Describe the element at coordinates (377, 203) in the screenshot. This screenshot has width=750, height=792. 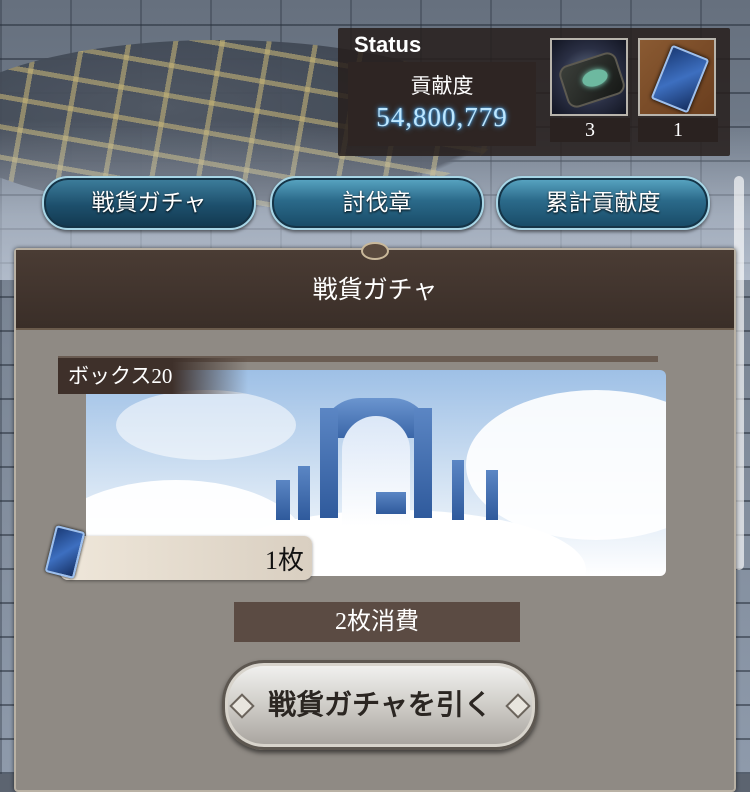
I see `tab-emblem: 討伐章` at that location.